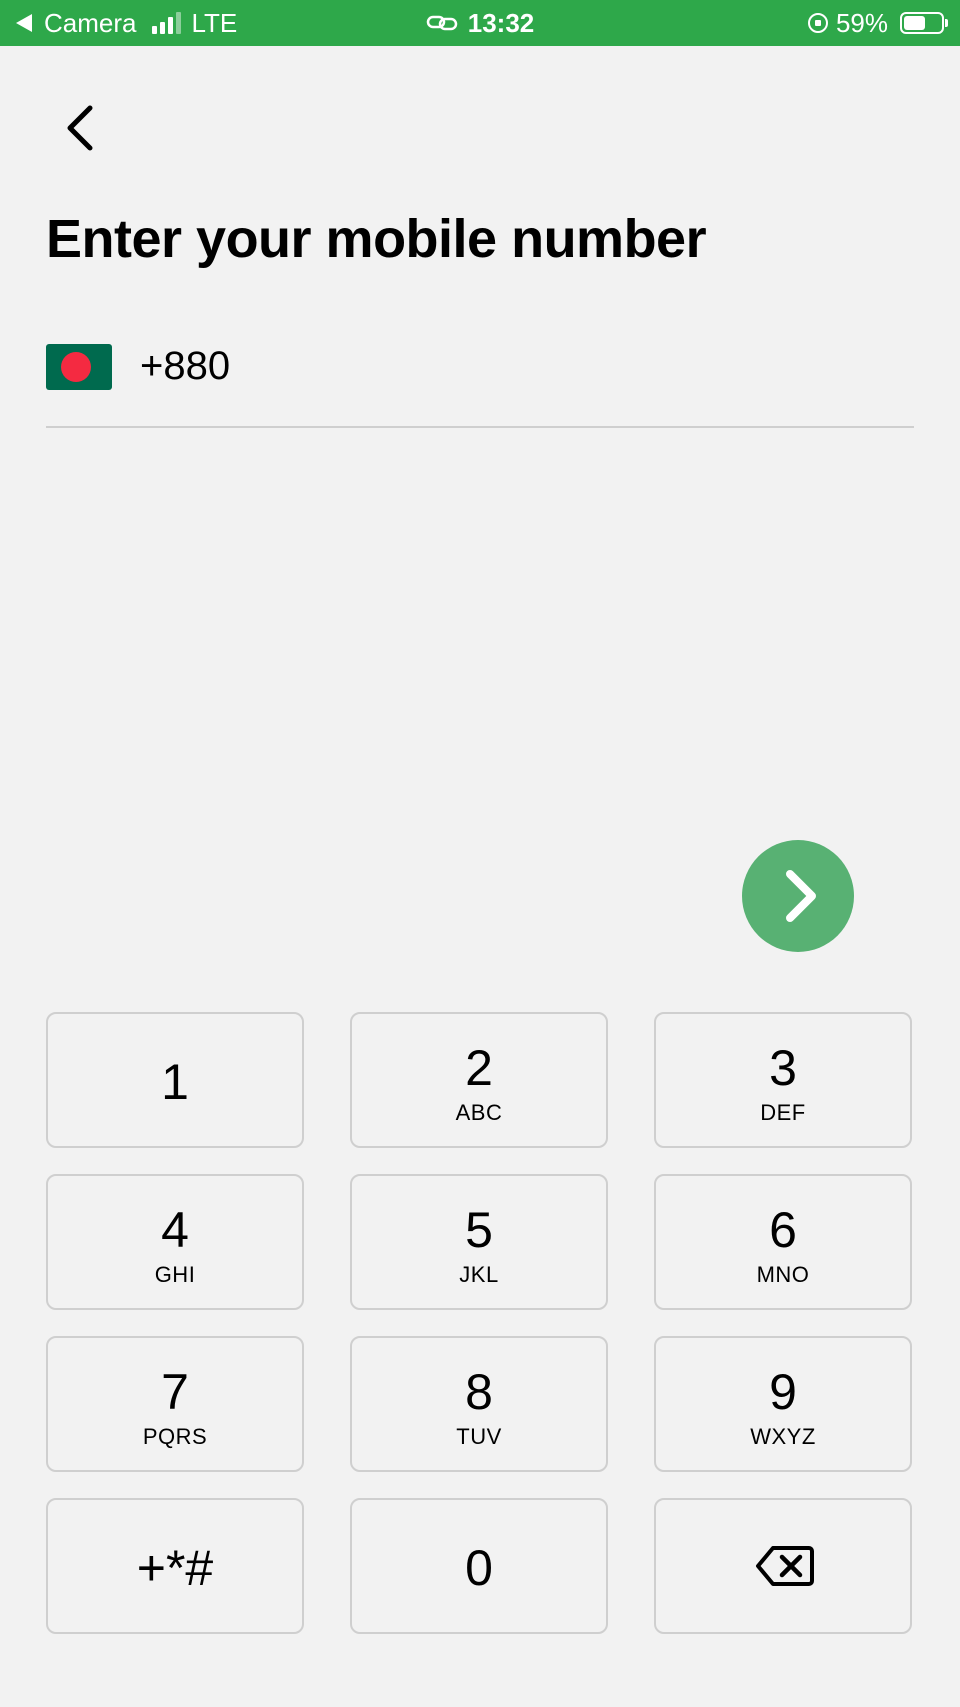 This screenshot has height=1707, width=960. Describe the element at coordinates (801, 896) in the screenshot. I see `chevron-right-icon` at that location.